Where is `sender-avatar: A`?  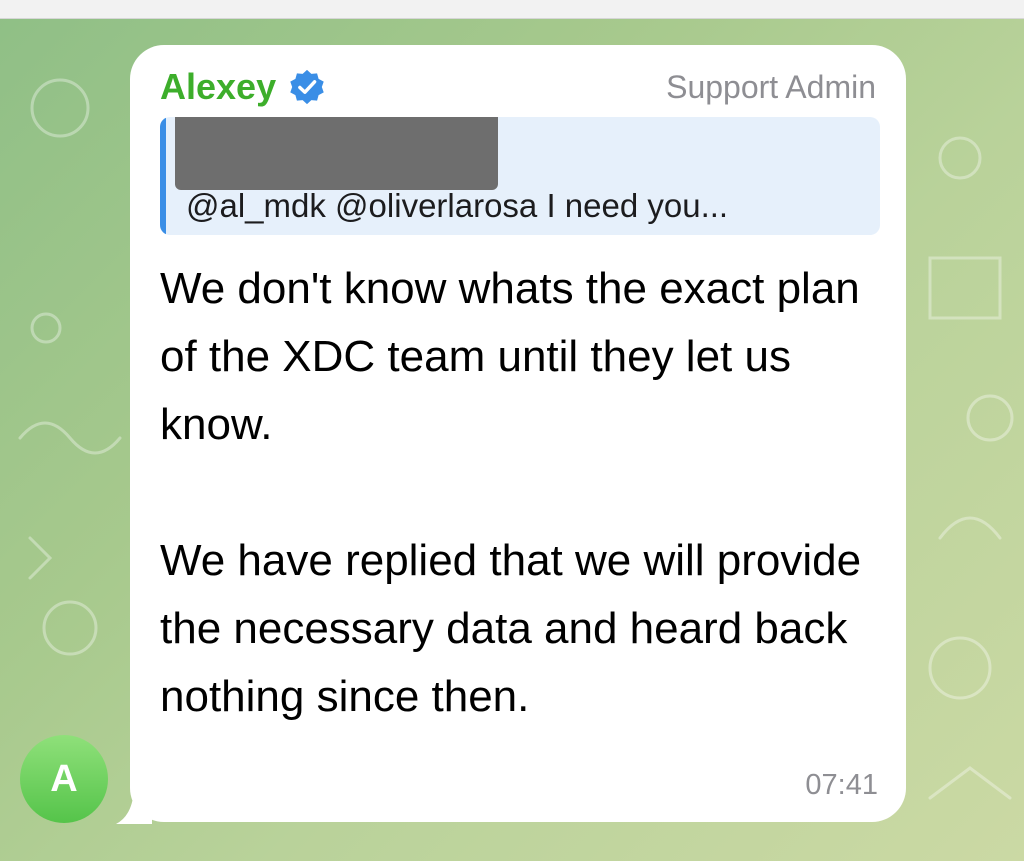 sender-avatar: A is located at coordinates (64, 779).